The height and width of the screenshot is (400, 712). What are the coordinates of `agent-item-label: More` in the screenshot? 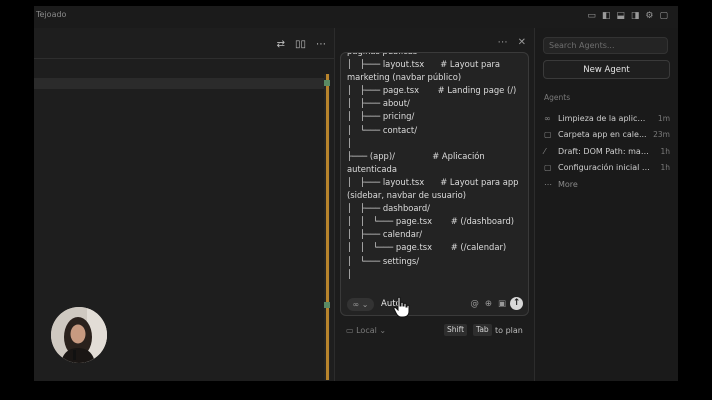 It's located at (568, 184).